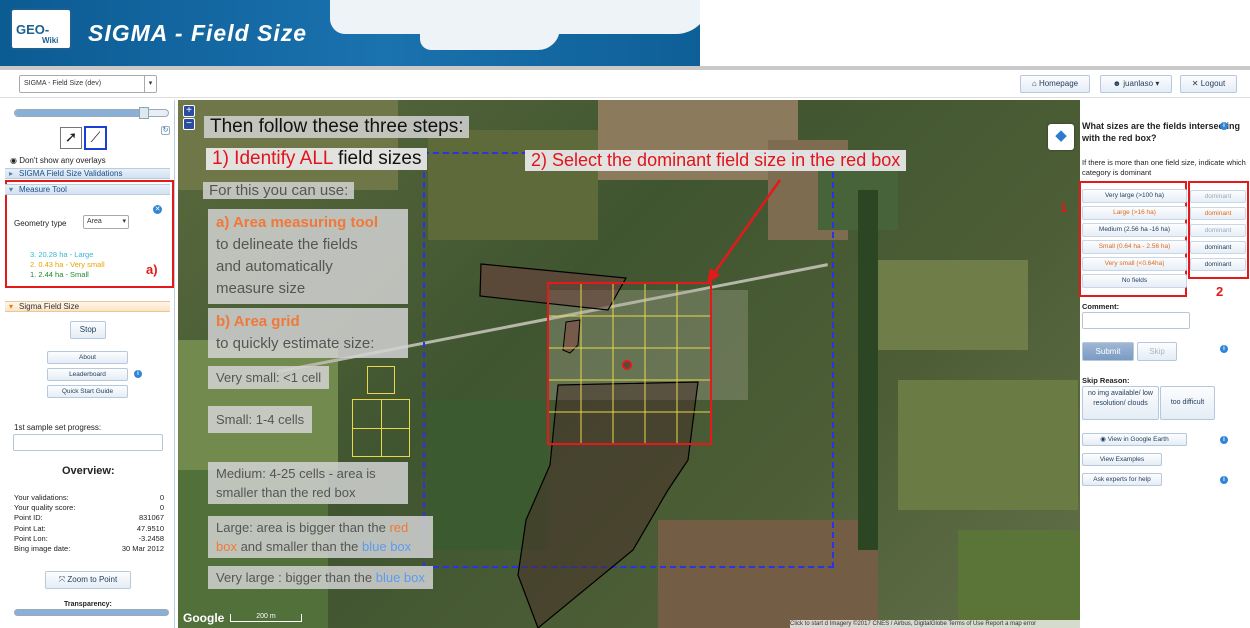 The image size is (1250, 628). I want to click on layers-icon: ◆, so click(1061, 137).